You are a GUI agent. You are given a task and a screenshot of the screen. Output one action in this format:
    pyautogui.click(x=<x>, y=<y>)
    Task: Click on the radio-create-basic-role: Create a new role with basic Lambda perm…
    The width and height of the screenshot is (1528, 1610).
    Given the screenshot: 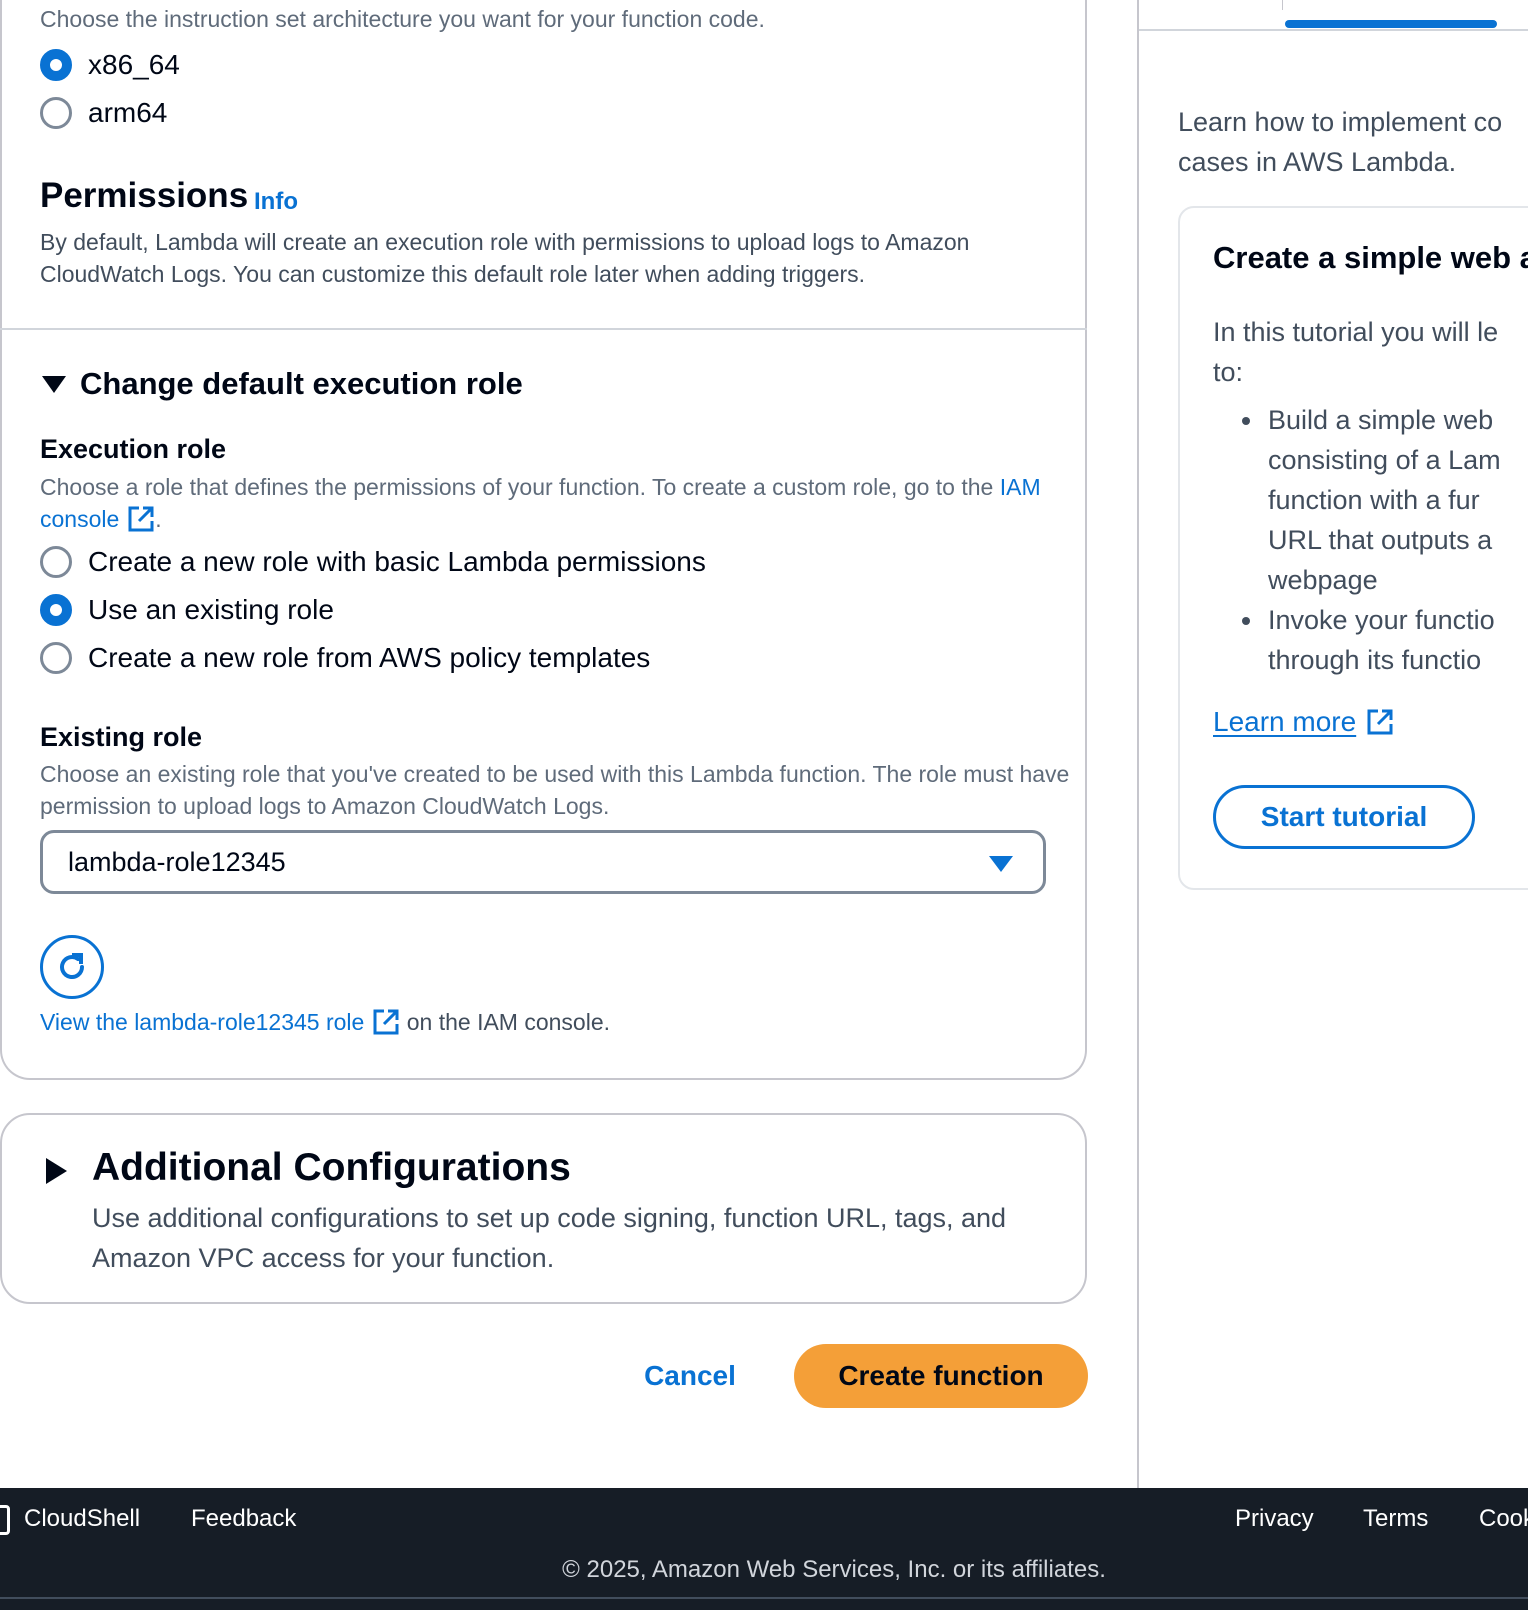 What is the action you would take?
    pyautogui.click(x=373, y=562)
    